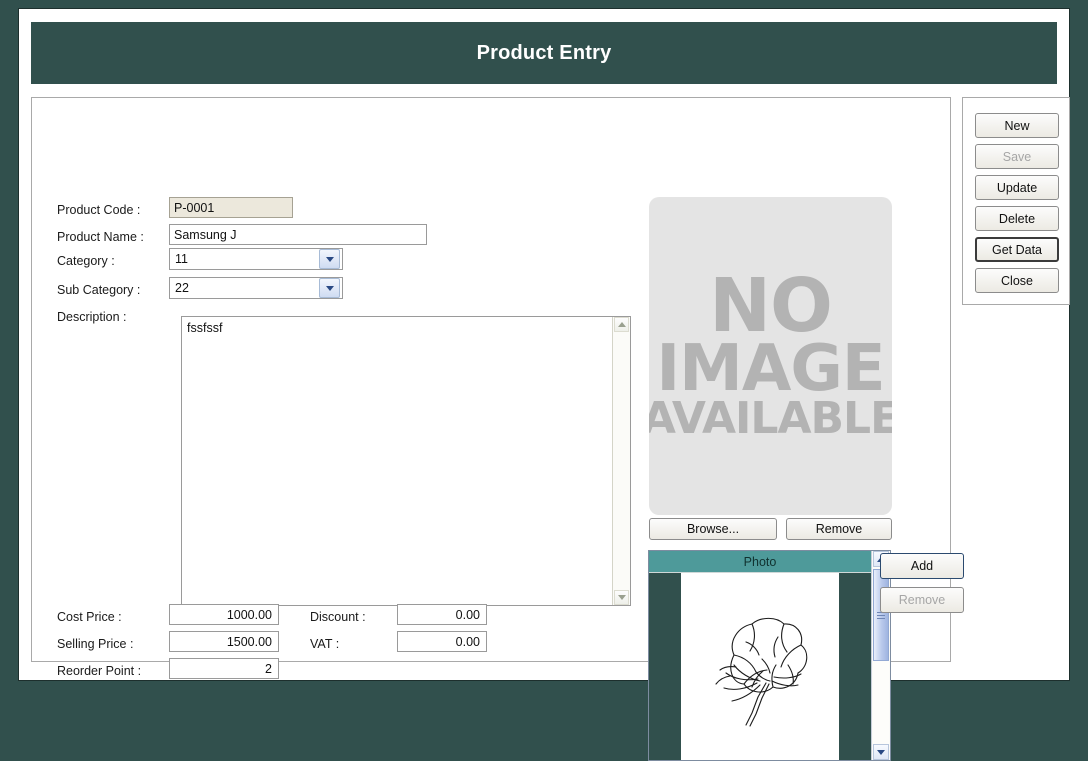 The width and height of the screenshot is (1088, 761). I want to click on product-code-input, so click(231, 207).